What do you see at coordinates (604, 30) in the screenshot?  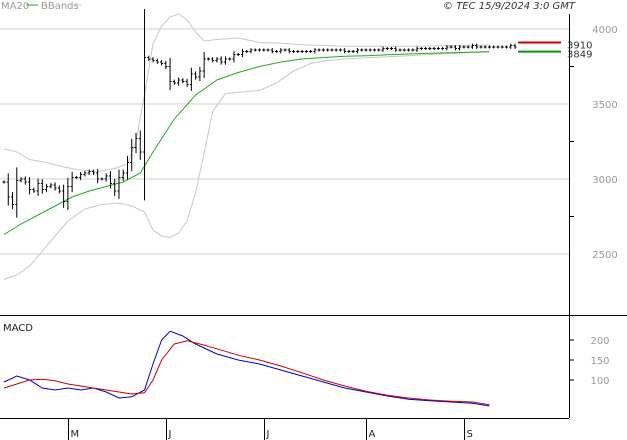 I see `price-y-tick-label: 4000` at bounding box center [604, 30].